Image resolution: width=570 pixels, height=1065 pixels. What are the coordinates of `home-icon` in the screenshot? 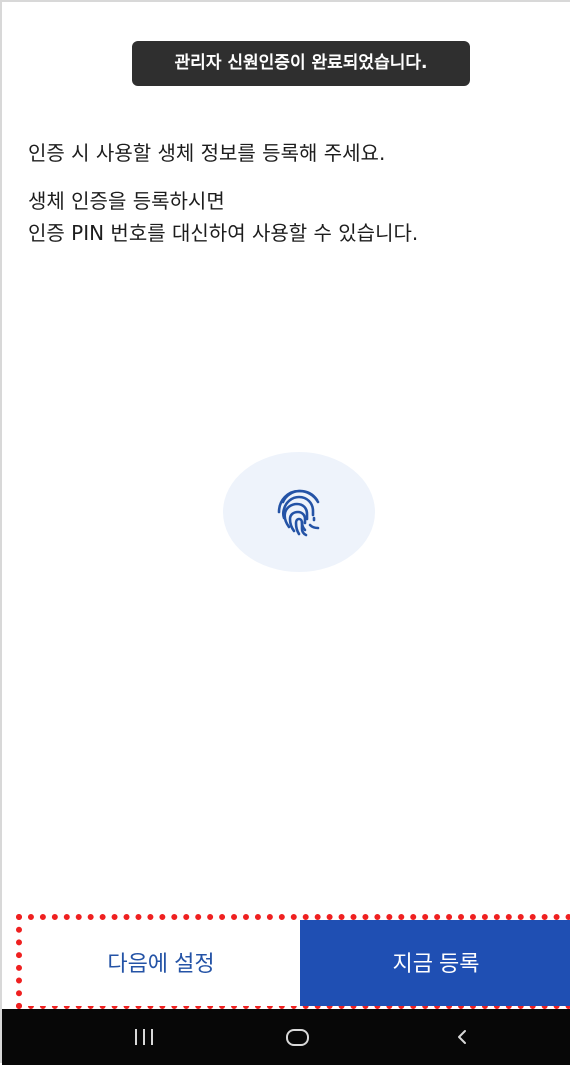 It's located at (297, 1037).